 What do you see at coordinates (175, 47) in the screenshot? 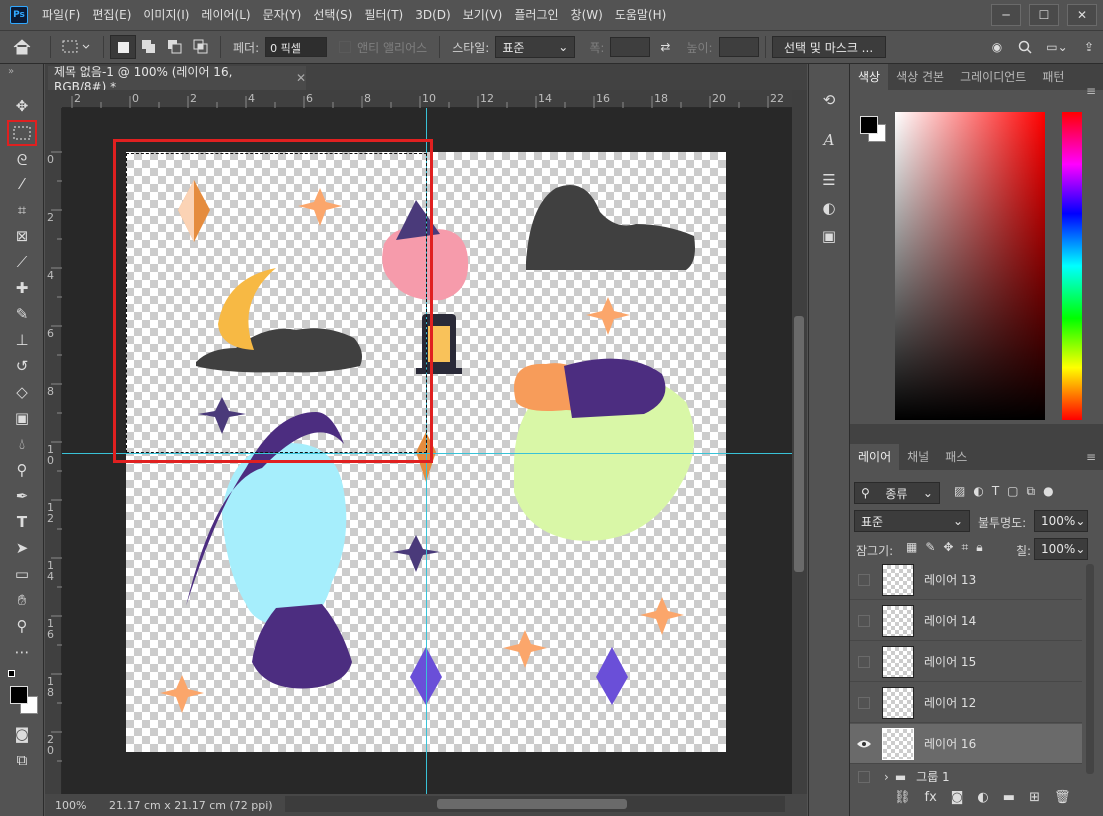
I see `subtract-selection-icon` at bounding box center [175, 47].